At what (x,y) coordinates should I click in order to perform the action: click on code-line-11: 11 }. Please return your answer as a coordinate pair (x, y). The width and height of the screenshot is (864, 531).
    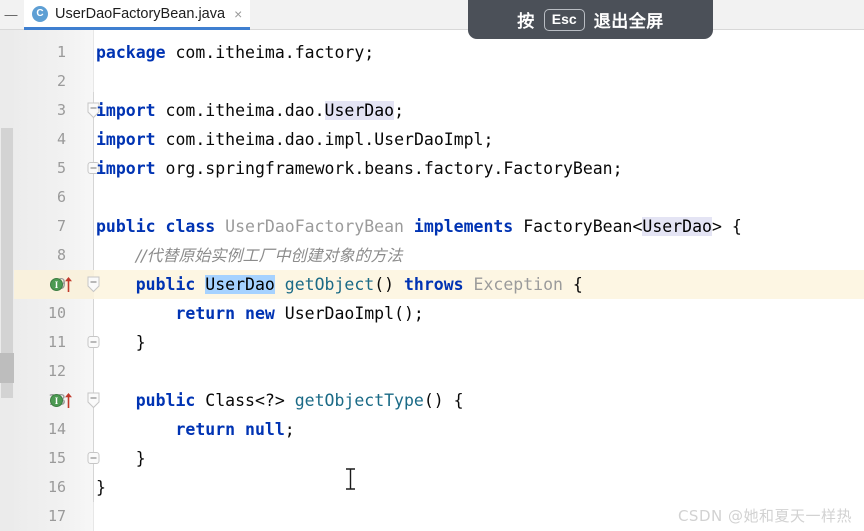
    Looking at the image, I should click on (432, 342).